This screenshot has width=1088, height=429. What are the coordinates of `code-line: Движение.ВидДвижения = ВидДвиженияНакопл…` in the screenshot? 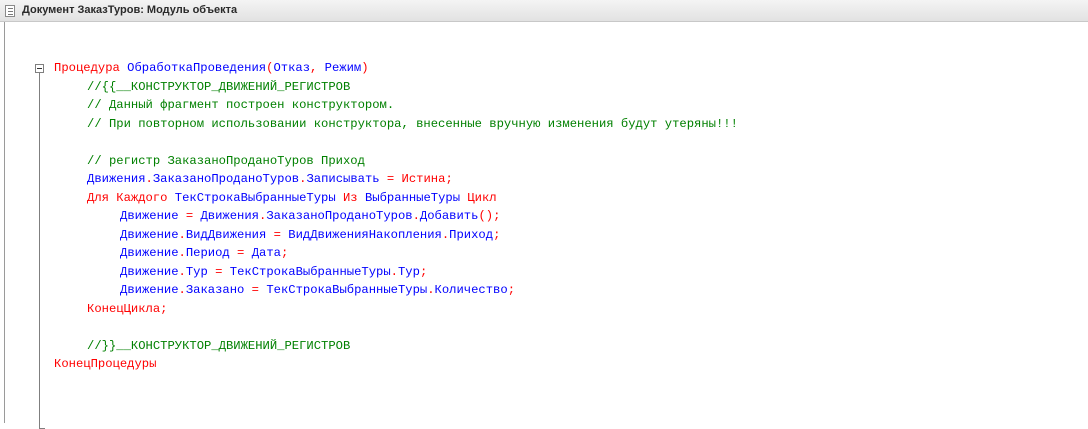 It's located at (310, 235).